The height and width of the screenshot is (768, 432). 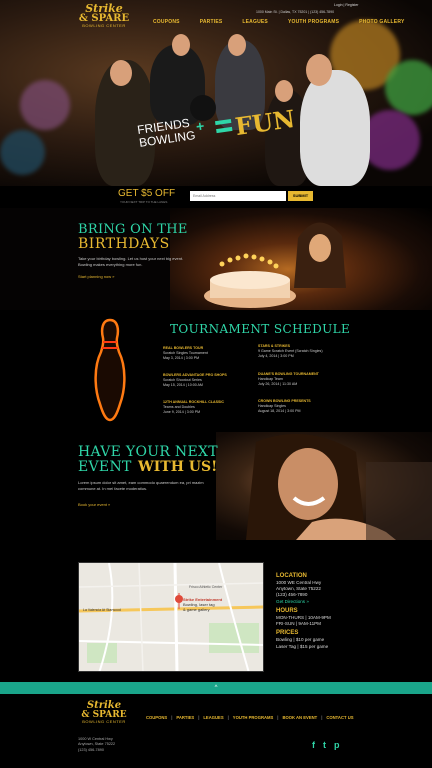 I want to click on footer-address-2: Anytown, State 75222, so click(x=97, y=744).